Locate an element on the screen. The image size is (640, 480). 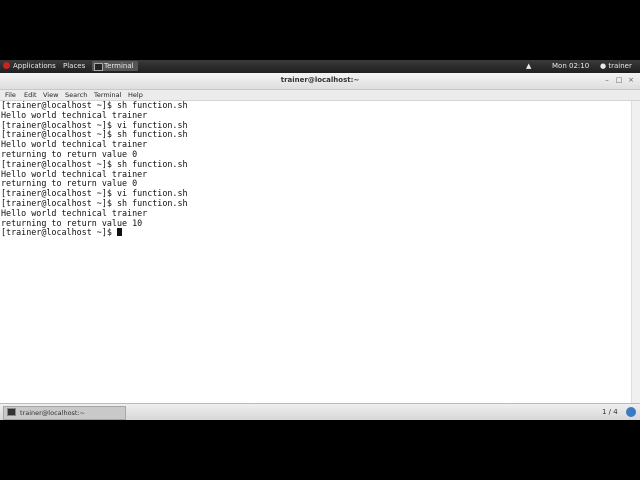
terminal-taskbar-item: Terminal is located at coordinates (115, 66).